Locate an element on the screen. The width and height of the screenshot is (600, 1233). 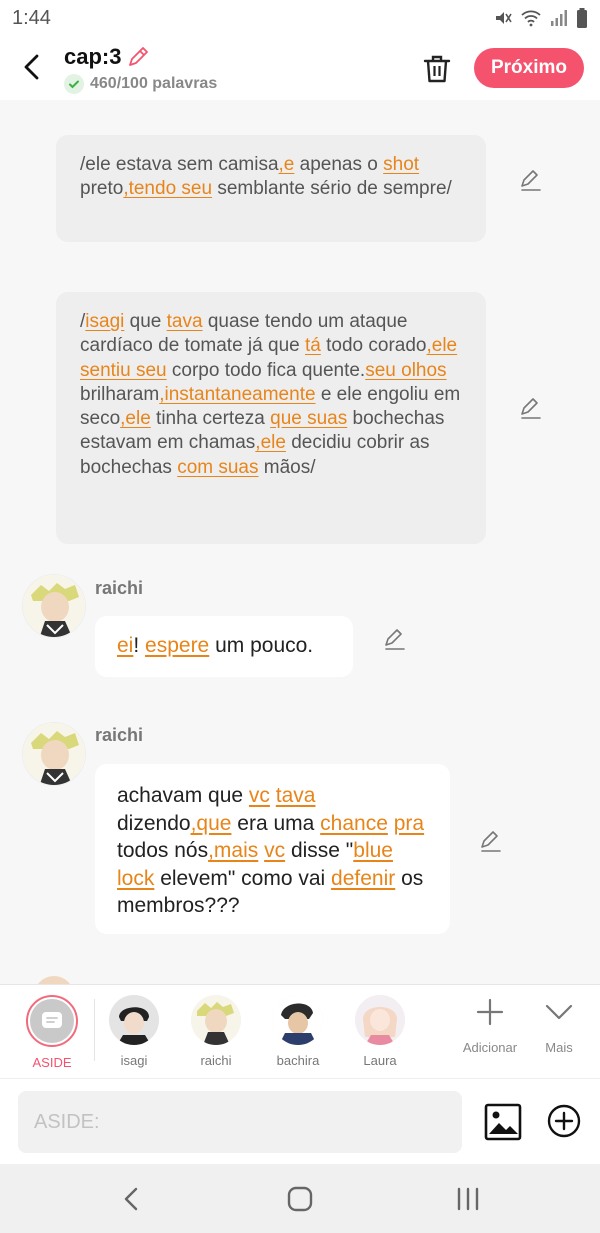
system-nav-bar is located at coordinates (300, 1198).